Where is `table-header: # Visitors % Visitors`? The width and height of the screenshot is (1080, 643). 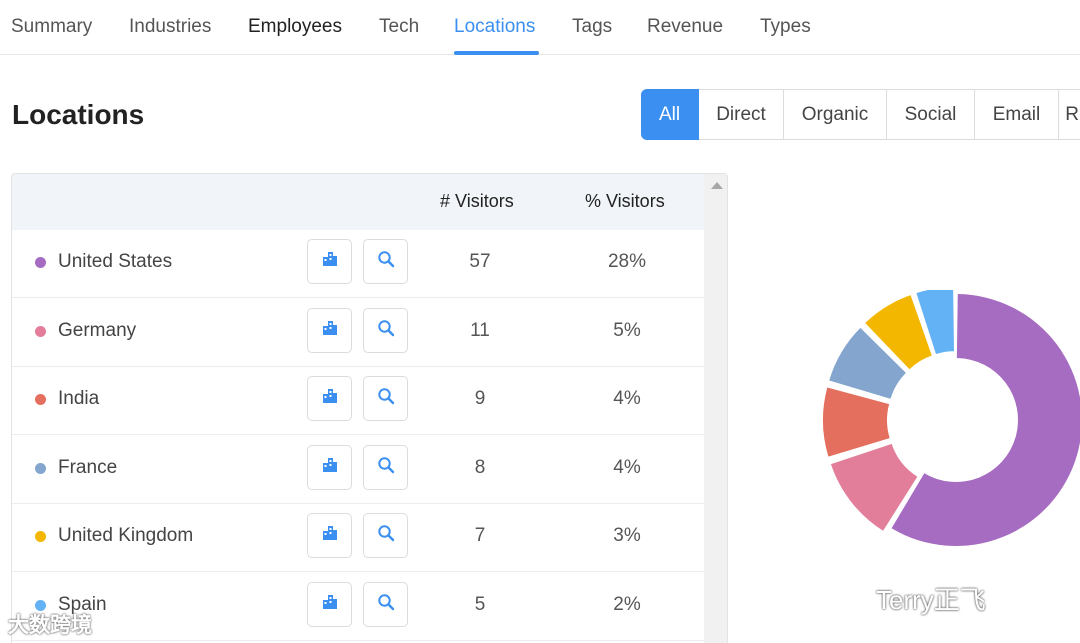
table-header: # Visitors % Visitors is located at coordinates (358, 202).